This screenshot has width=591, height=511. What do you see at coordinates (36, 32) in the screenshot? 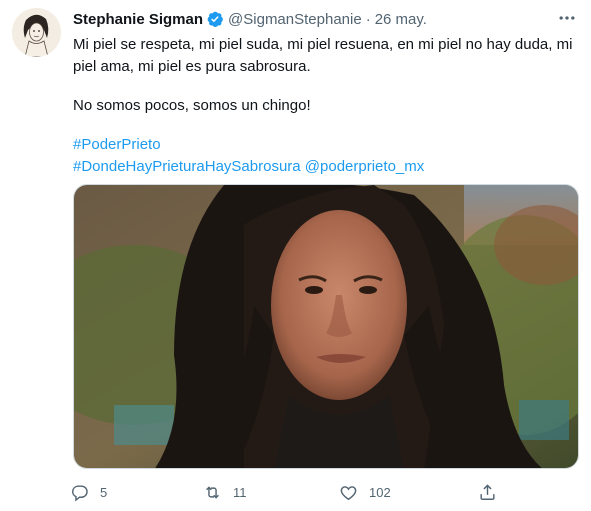
I see `avatar` at bounding box center [36, 32].